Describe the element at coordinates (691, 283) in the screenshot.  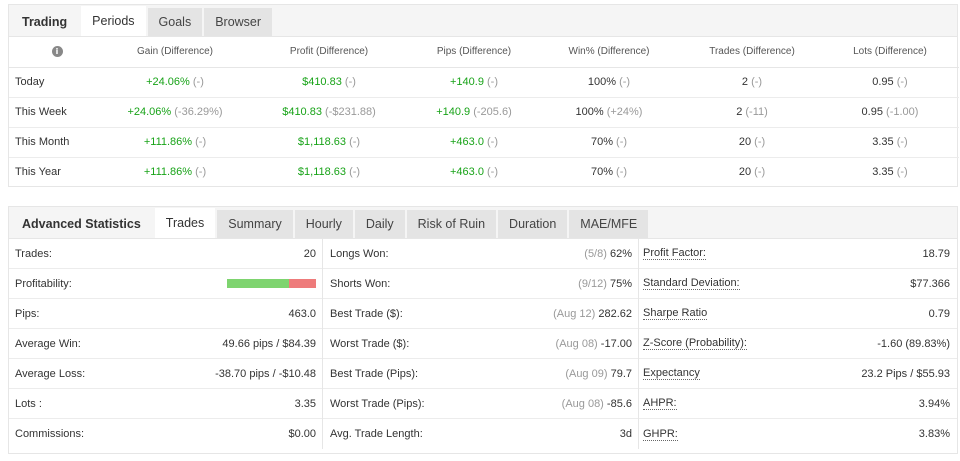
I see `stat-label: Standard Deviation:` at that location.